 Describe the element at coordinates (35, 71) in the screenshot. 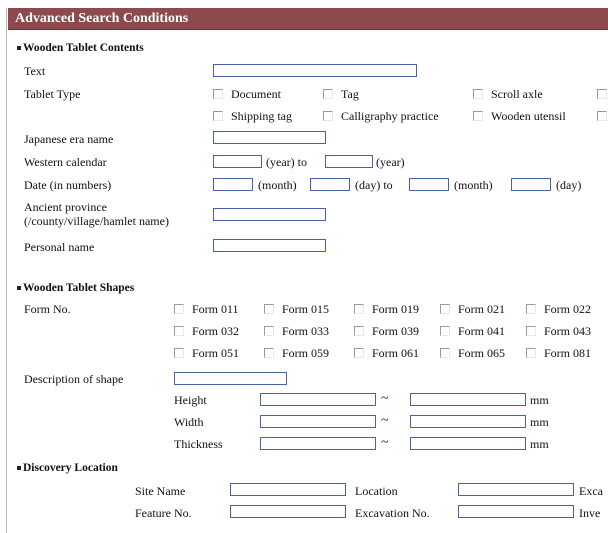

I see `text-label: Text` at that location.